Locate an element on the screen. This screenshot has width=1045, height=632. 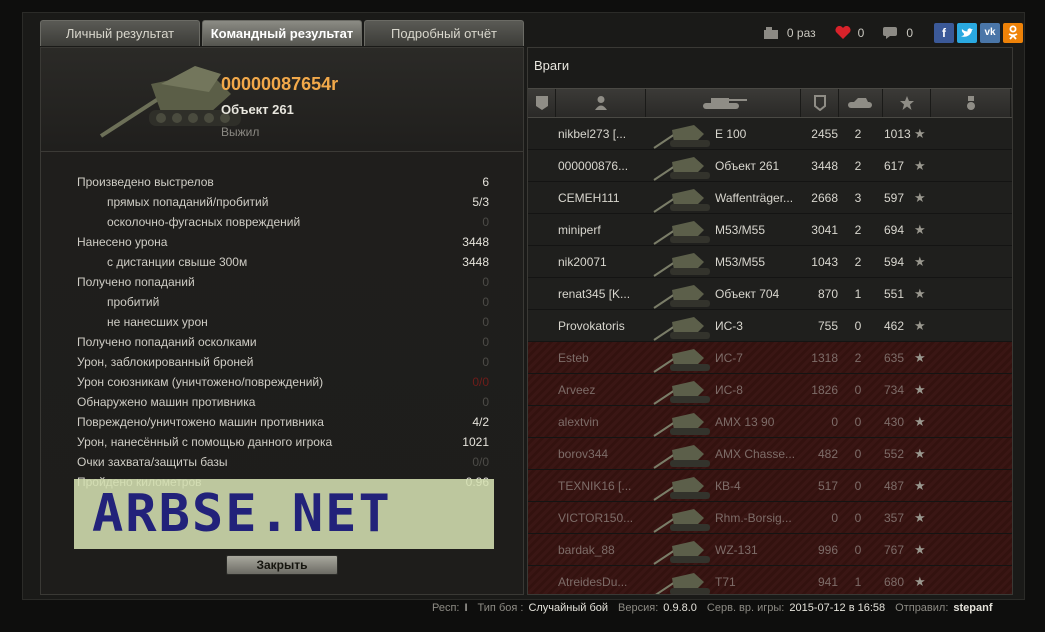
xp-star-icon is located at coordinates (907, 103).